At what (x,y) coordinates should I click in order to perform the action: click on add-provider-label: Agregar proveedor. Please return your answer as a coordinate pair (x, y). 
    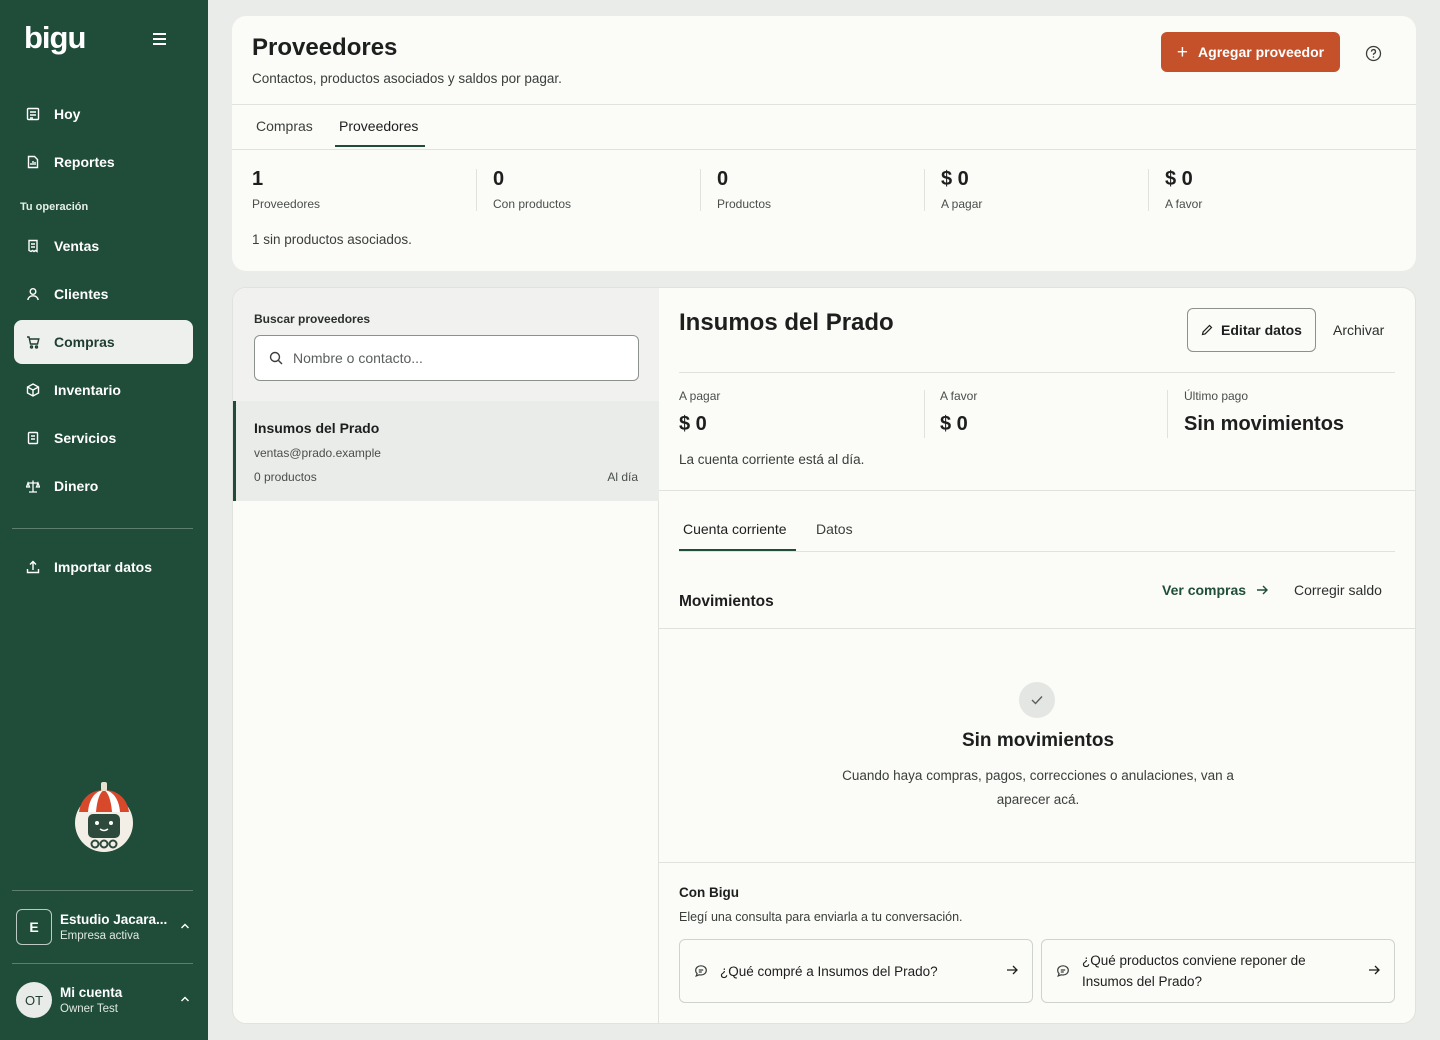
    Looking at the image, I should click on (1261, 52).